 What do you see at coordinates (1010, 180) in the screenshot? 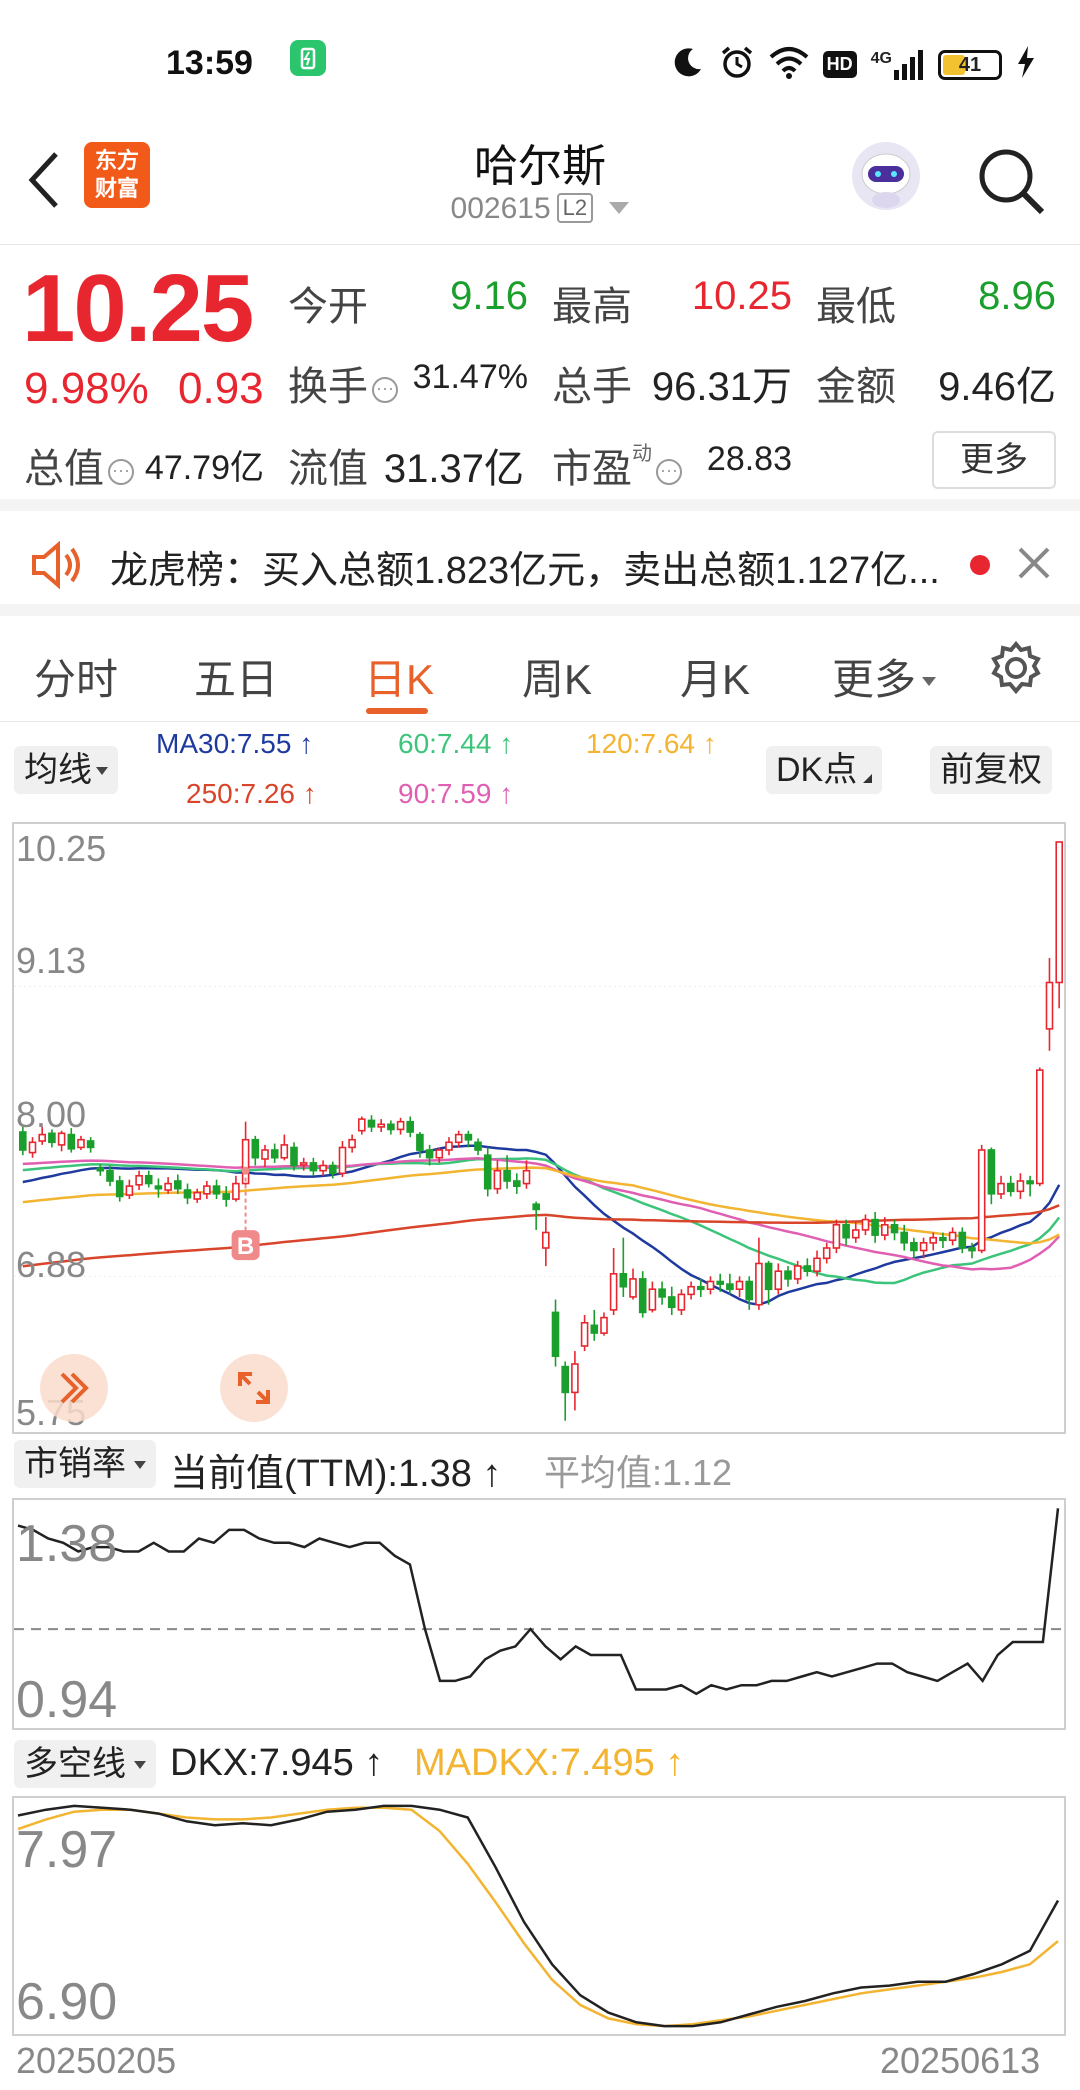
I see `search-button` at bounding box center [1010, 180].